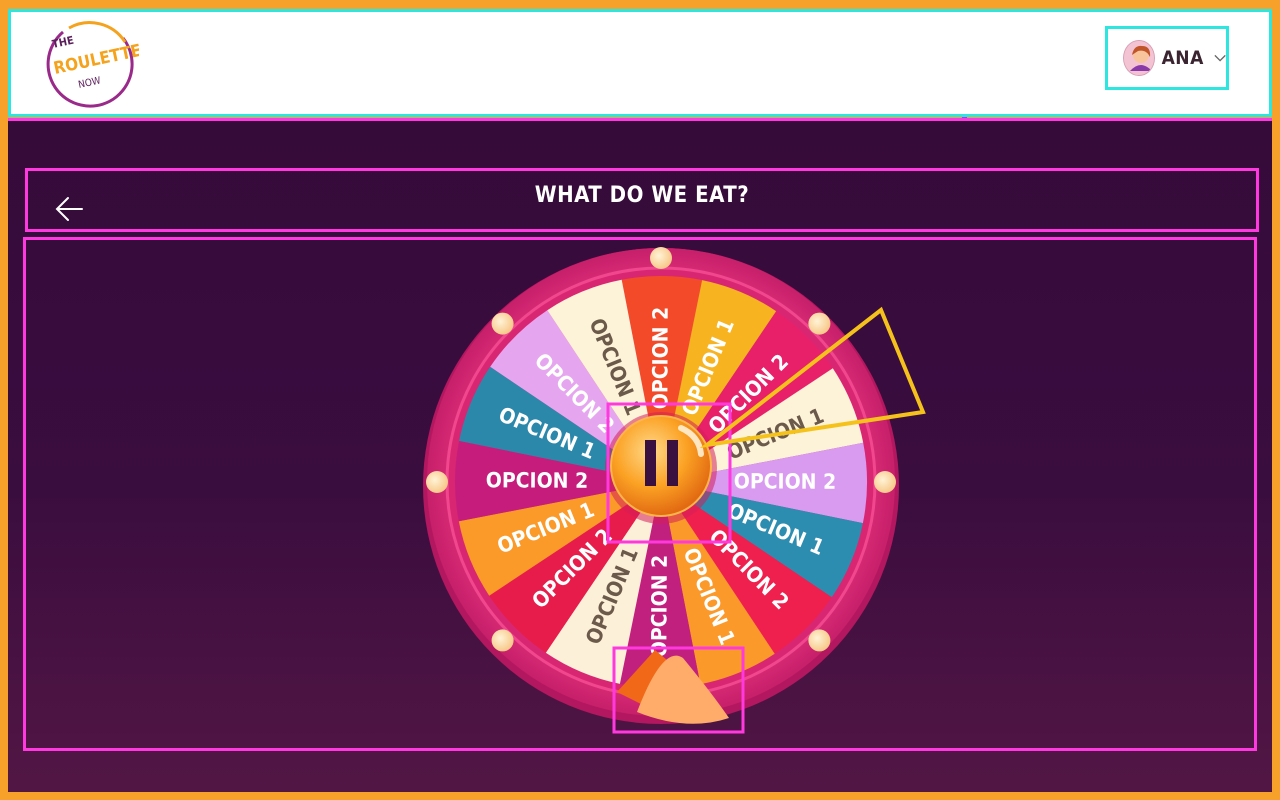 The width and height of the screenshot is (1280, 800). Describe the element at coordinates (1182, 58) in the screenshot. I see `user-name: ANA` at that location.